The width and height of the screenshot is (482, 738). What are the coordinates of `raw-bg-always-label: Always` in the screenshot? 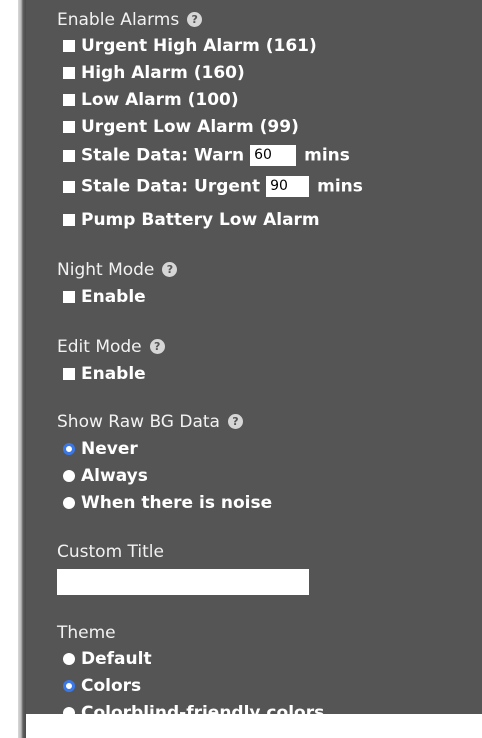 It's located at (114, 476).